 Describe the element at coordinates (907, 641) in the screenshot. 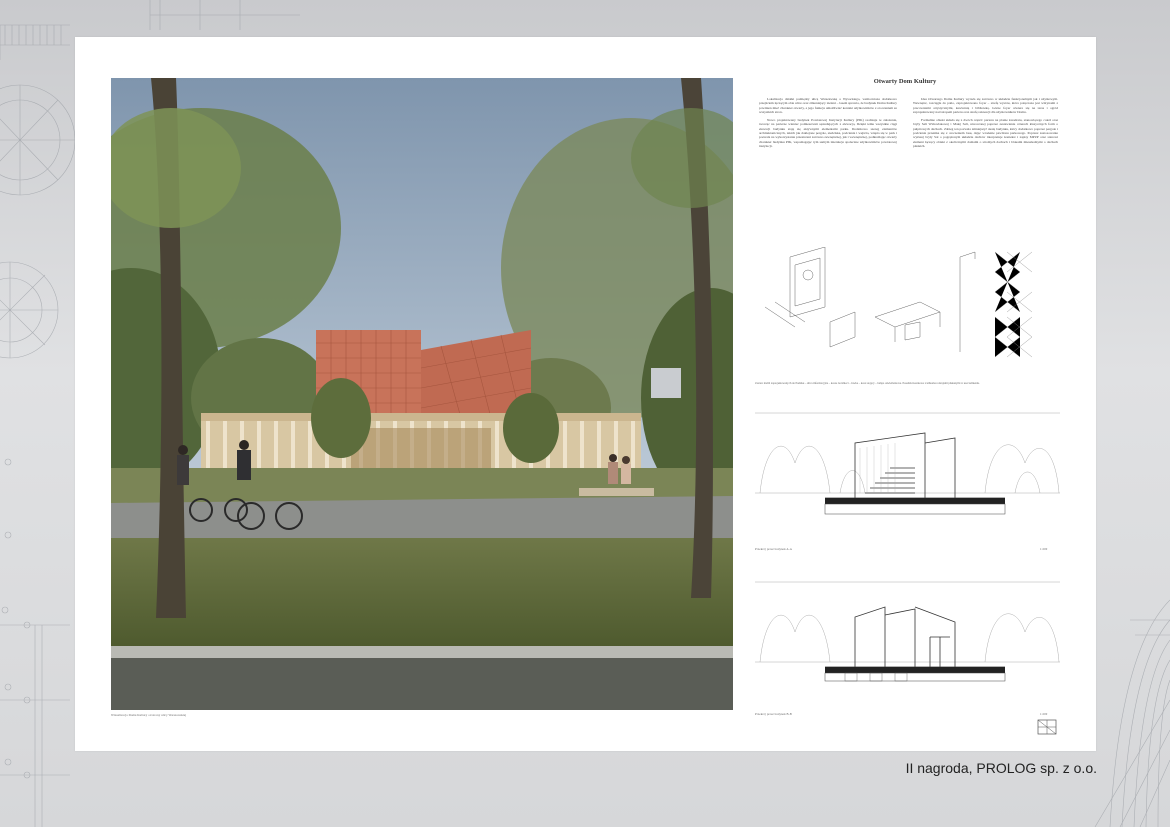

I see `section-b-drawing: Przekrój przez budynek B-B 1:200` at that location.